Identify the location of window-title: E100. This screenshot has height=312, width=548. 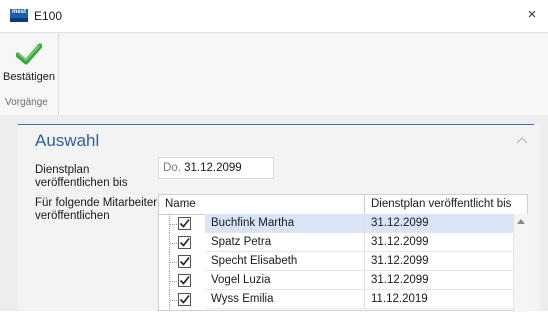
(48, 16).